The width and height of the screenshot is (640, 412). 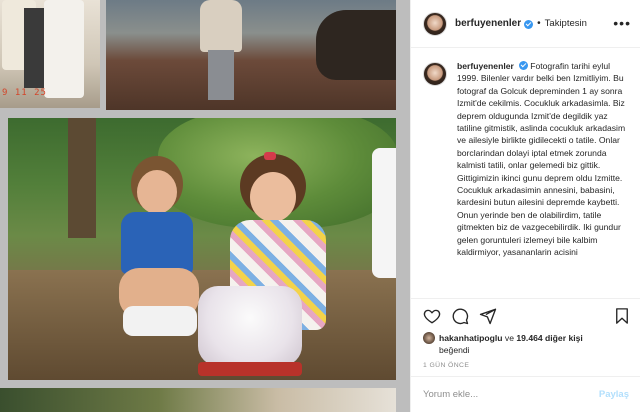 I want to click on photo-date-stamp: 9 11 25, so click(x=24, y=93).